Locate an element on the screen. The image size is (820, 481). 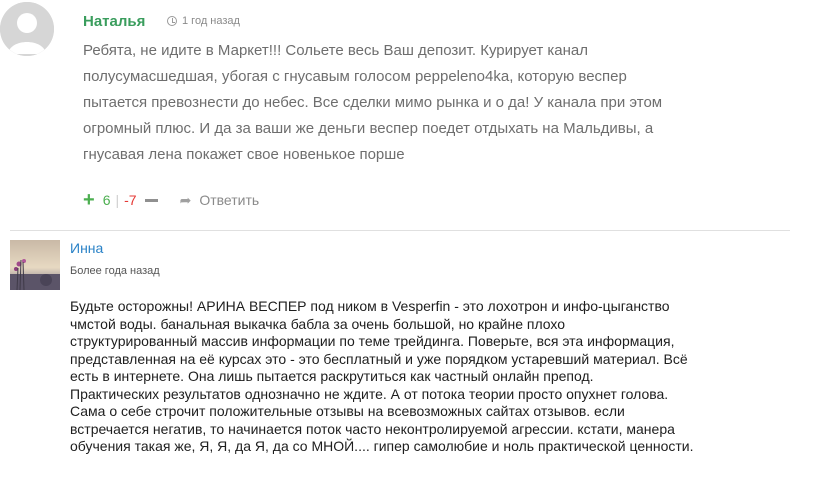
minus-icon is located at coordinates (151, 200).